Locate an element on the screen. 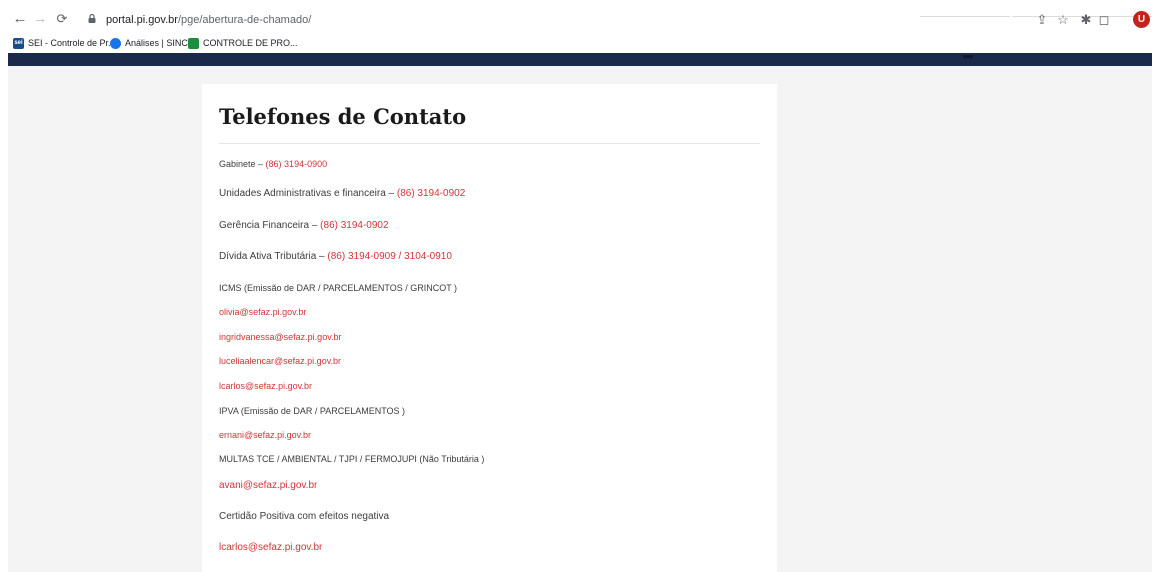  page-title: Telefones de Contato is located at coordinates (343, 116).